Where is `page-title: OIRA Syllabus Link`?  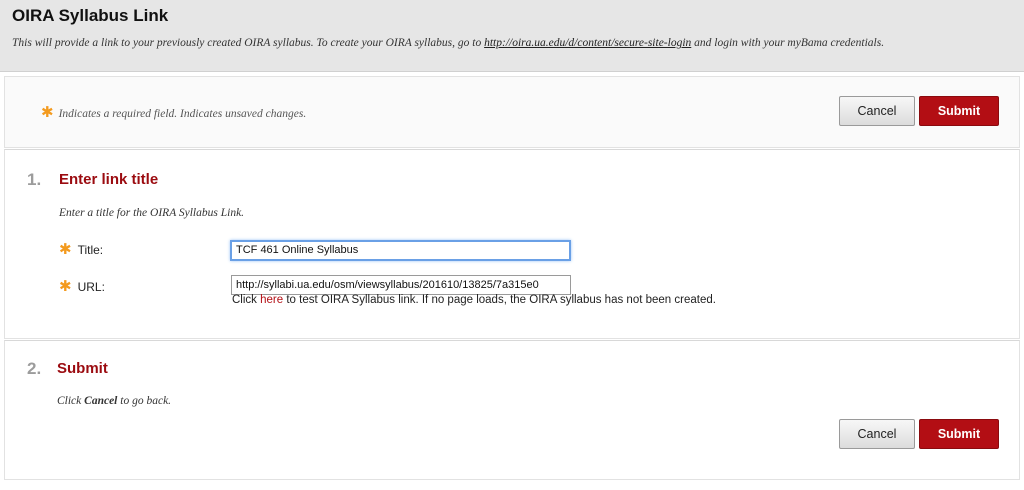 page-title: OIRA Syllabus Link is located at coordinates (90, 15).